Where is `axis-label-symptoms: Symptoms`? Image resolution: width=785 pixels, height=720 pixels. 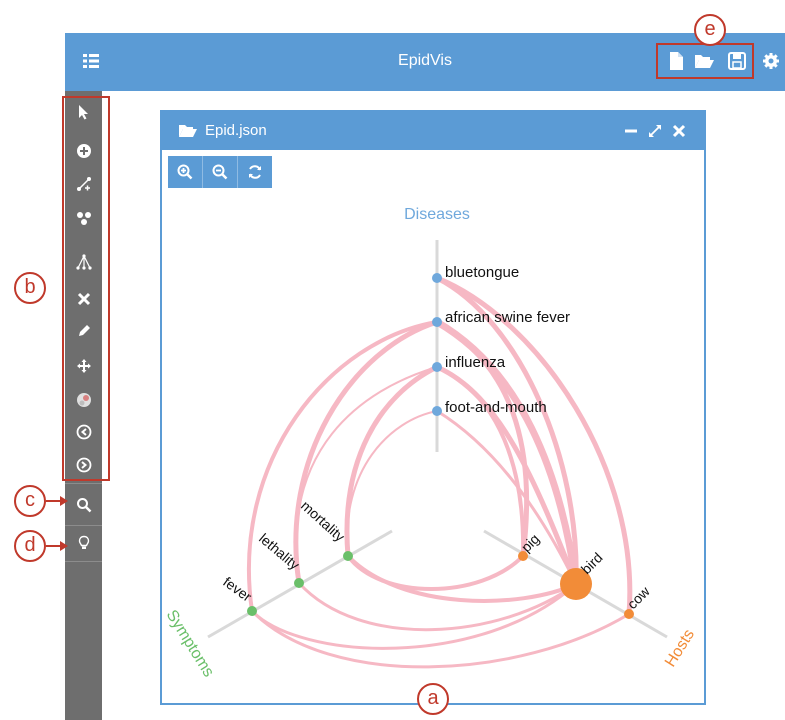
axis-label-symptoms: Symptoms is located at coordinates (190, 643).